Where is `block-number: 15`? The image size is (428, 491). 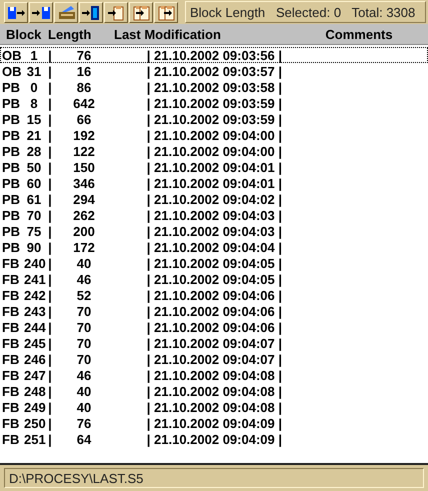 block-number: 15 is located at coordinates (34, 119).